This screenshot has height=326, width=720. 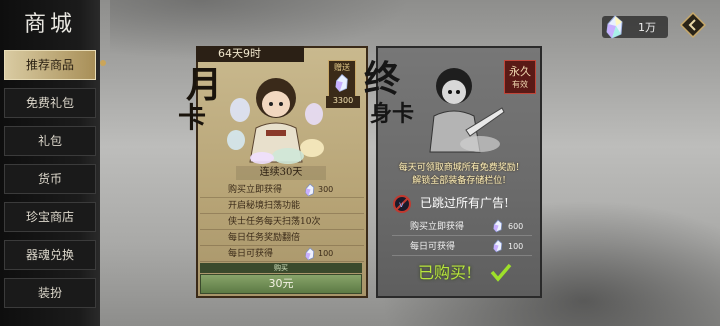 I want to click on benefit-text: 开启秘境扫荡功能, so click(x=264, y=206).